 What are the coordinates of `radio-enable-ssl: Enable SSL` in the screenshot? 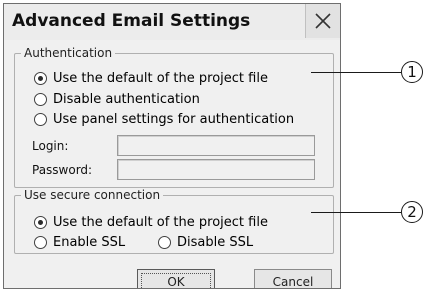 It's located at (79, 242).